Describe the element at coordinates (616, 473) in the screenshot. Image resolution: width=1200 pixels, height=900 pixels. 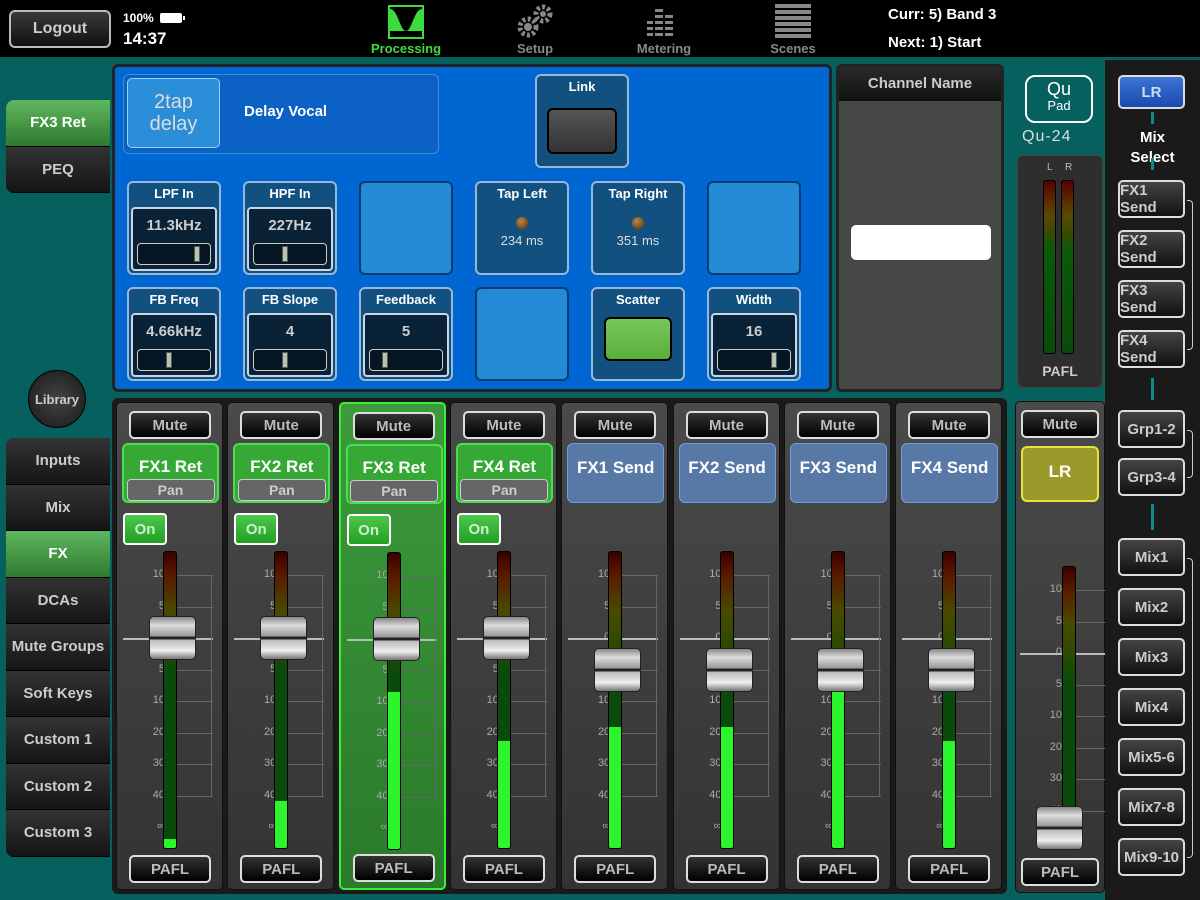
I see `channel-name-button: FX1 Send` at that location.